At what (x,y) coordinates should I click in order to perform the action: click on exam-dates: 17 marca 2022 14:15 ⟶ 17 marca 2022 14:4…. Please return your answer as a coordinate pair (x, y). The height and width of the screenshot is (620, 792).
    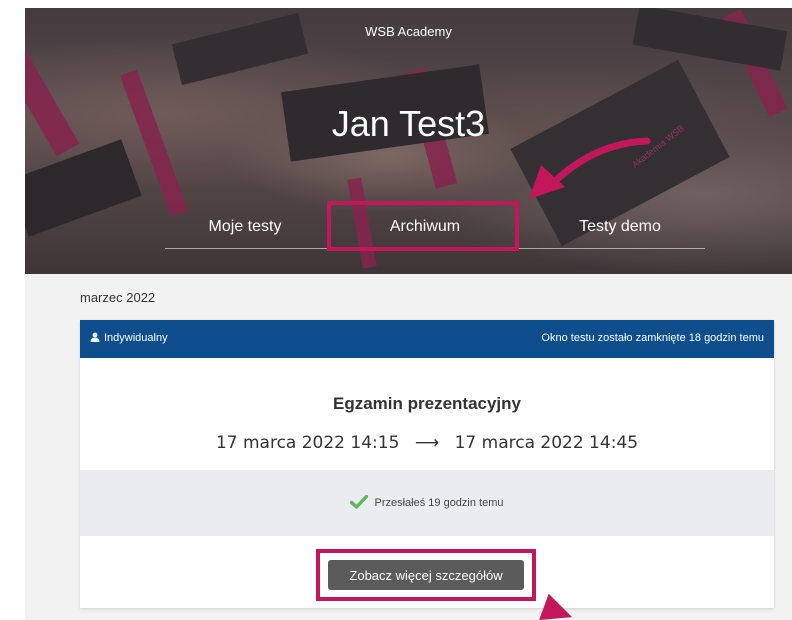
    Looking at the image, I should click on (427, 443).